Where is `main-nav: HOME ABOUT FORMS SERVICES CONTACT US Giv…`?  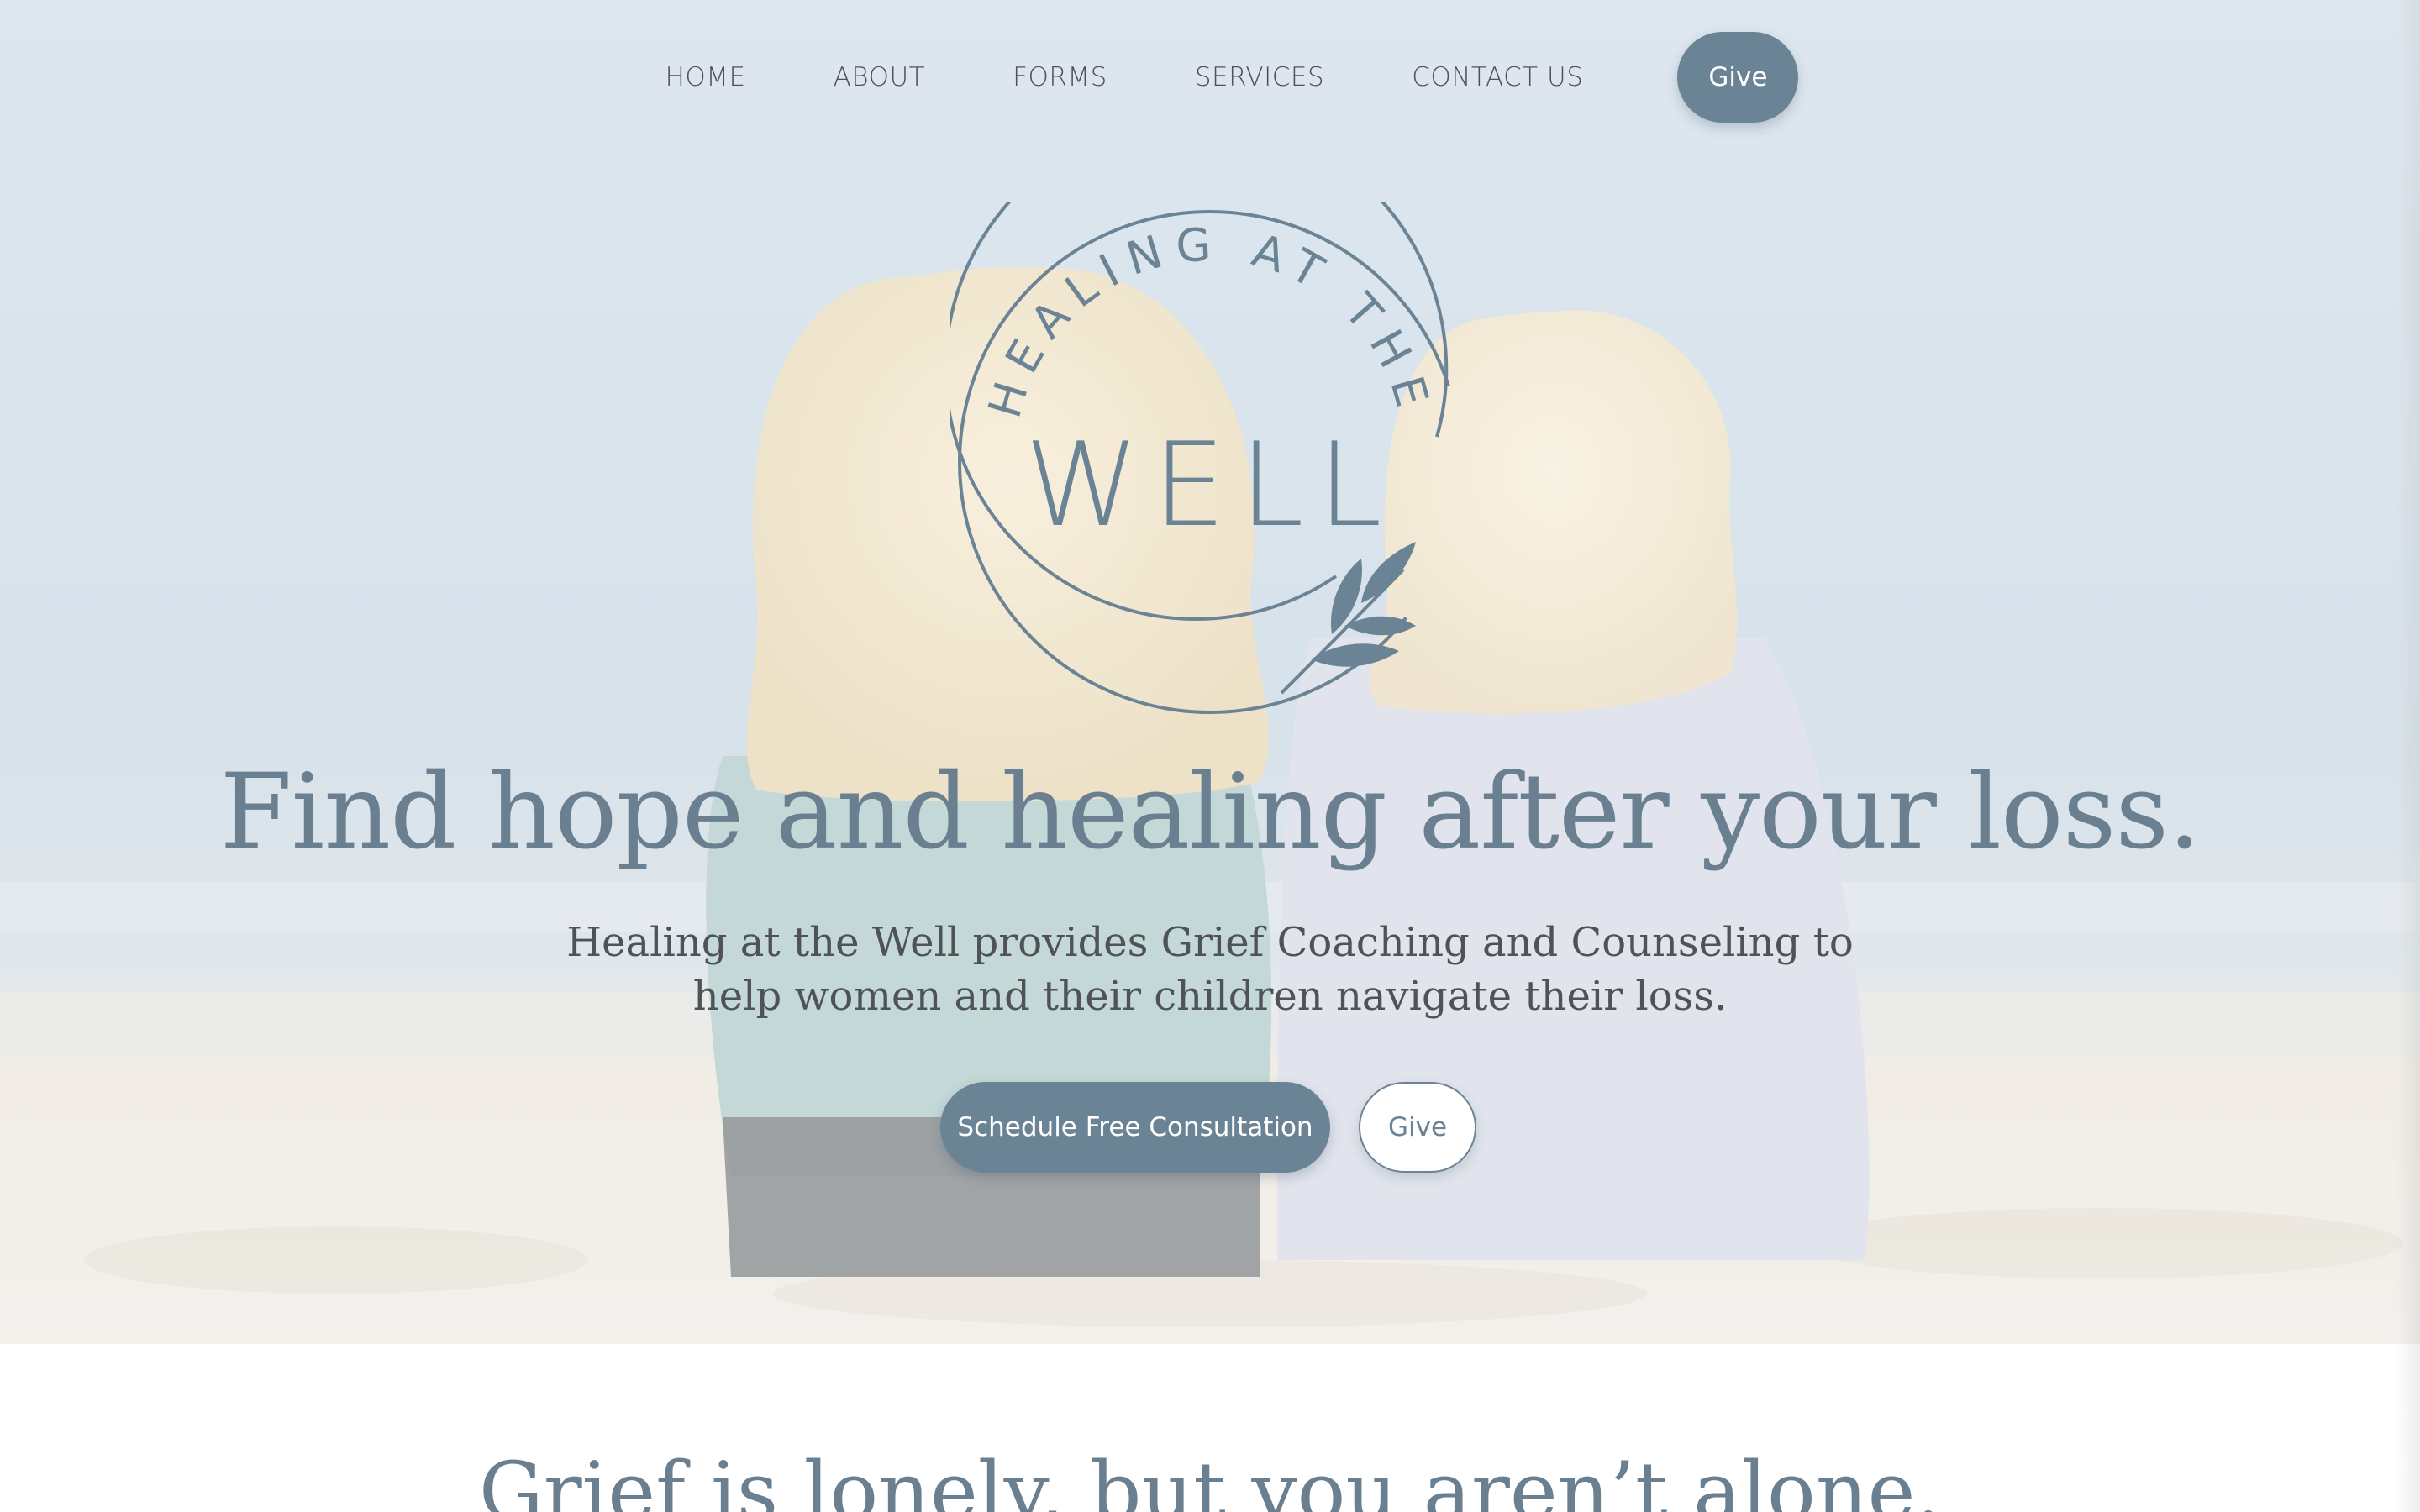
main-nav: HOME ABOUT FORMS SERVICES CONTACT US Giv… is located at coordinates (1210, 77).